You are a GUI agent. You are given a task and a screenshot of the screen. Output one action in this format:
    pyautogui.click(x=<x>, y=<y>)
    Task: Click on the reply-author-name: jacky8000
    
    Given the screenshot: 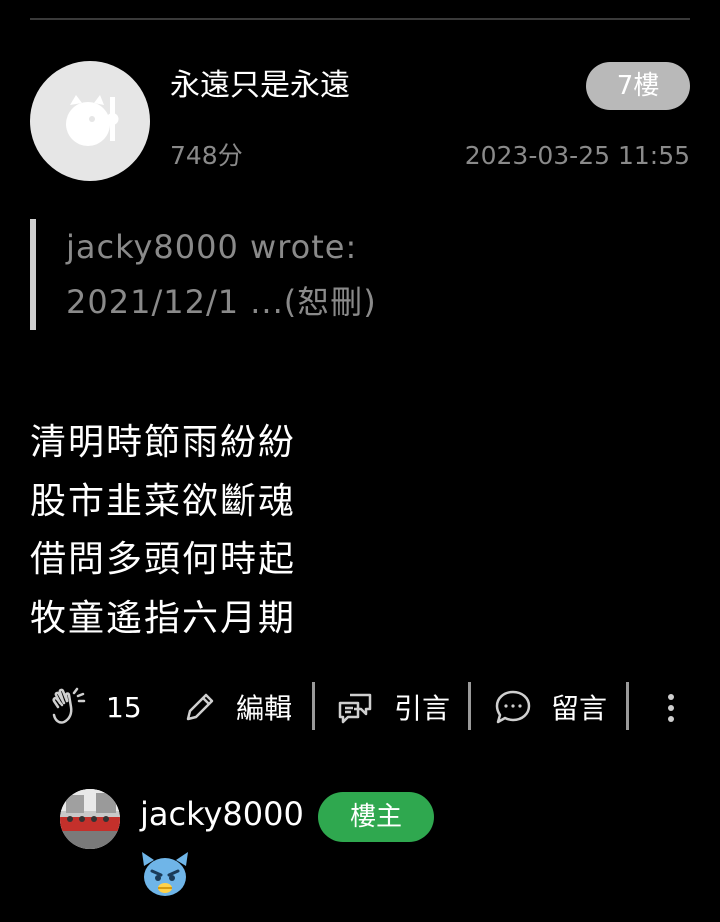 What is the action you would take?
    pyautogui.click(x=222, y=814)
    